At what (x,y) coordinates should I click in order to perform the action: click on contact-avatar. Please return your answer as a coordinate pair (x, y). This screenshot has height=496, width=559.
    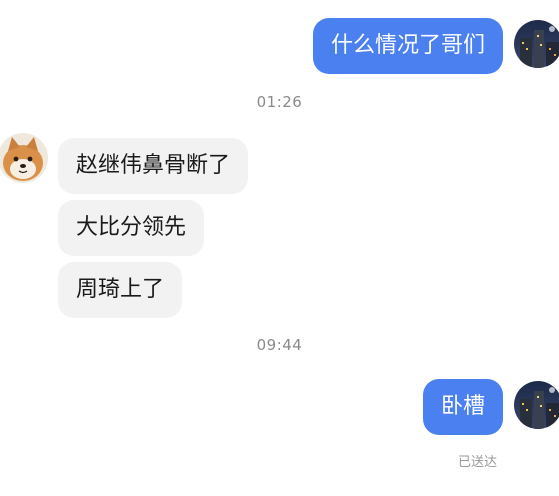
    Looking at the image, I should click on (24, 158).